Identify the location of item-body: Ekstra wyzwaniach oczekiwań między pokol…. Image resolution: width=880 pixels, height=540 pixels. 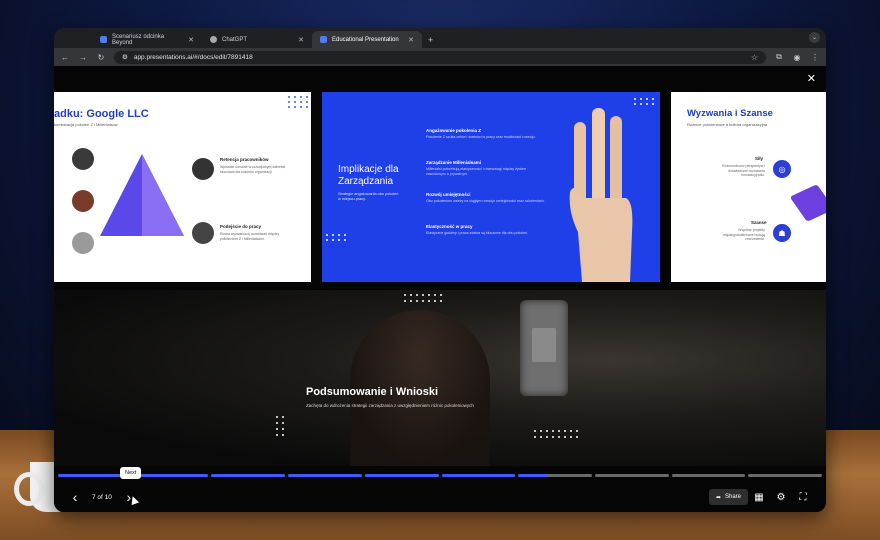
(250, 236).